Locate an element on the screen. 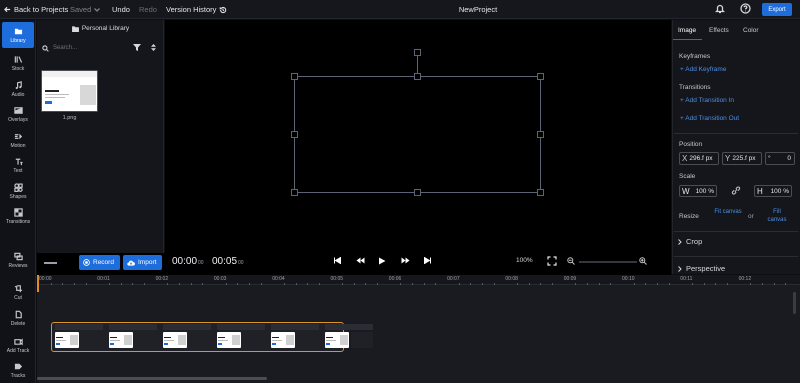  resize-handle-ml is located at coordinates (294, 134).